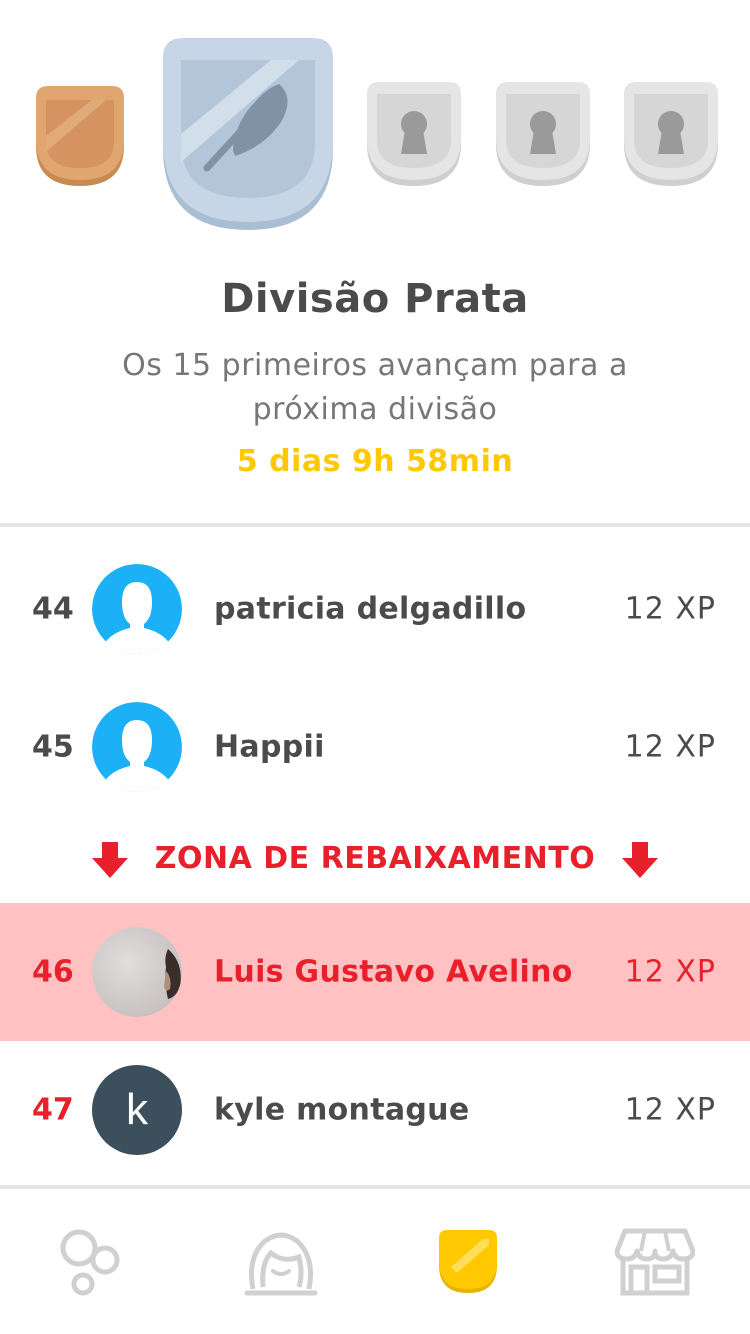 The image size is (750, 1334). I want to click on nav-profile, so click(280, 1261).